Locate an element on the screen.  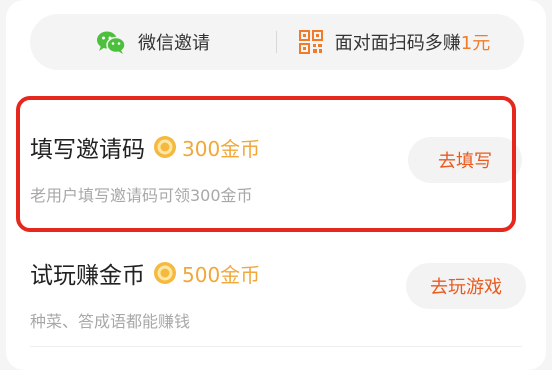
wechat-icon is located at coordinates (111, 42).